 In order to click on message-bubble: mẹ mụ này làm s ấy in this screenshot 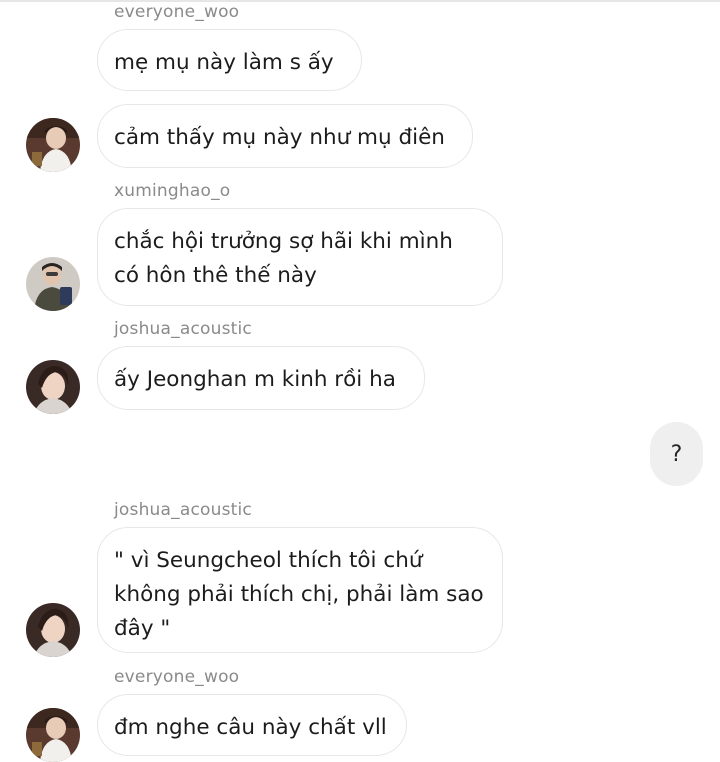, I will do `click(229, 60)`.